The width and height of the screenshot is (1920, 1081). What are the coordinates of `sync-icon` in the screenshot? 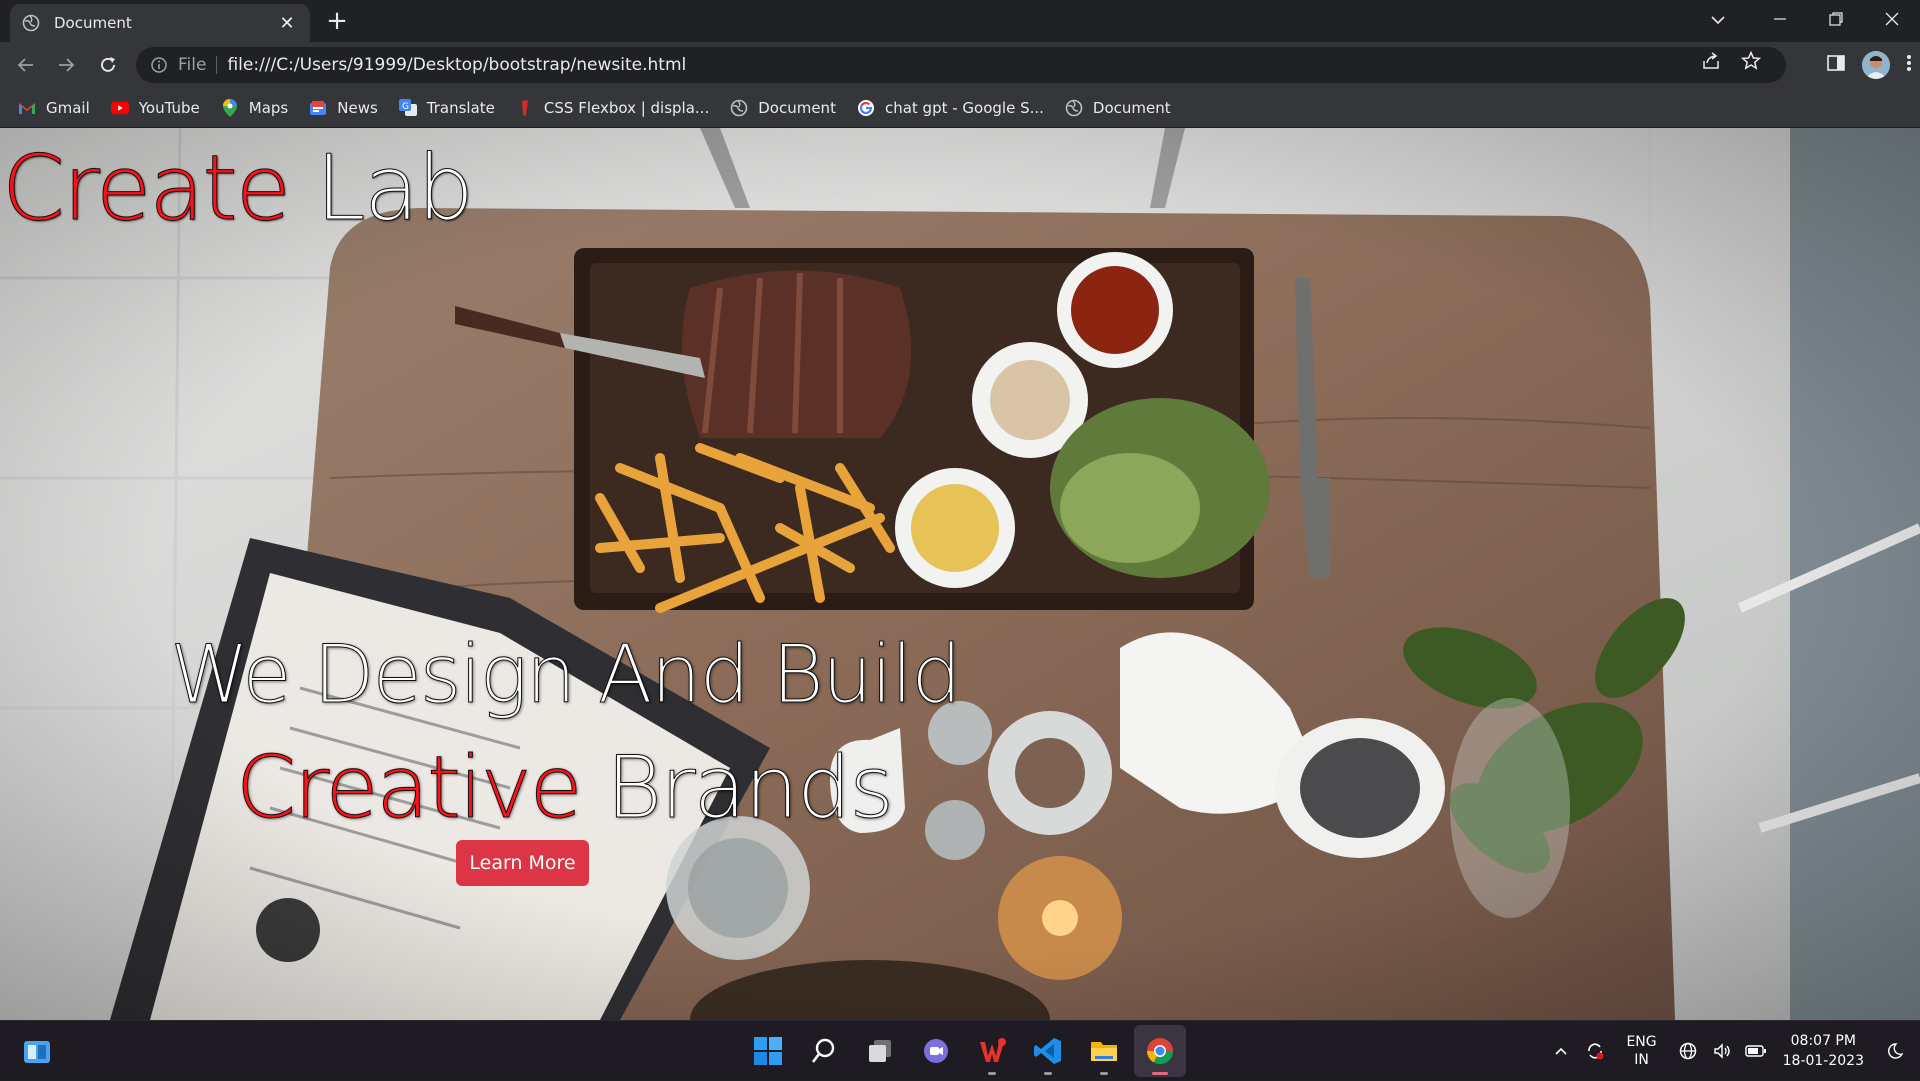 It's located at (1595, 1051).